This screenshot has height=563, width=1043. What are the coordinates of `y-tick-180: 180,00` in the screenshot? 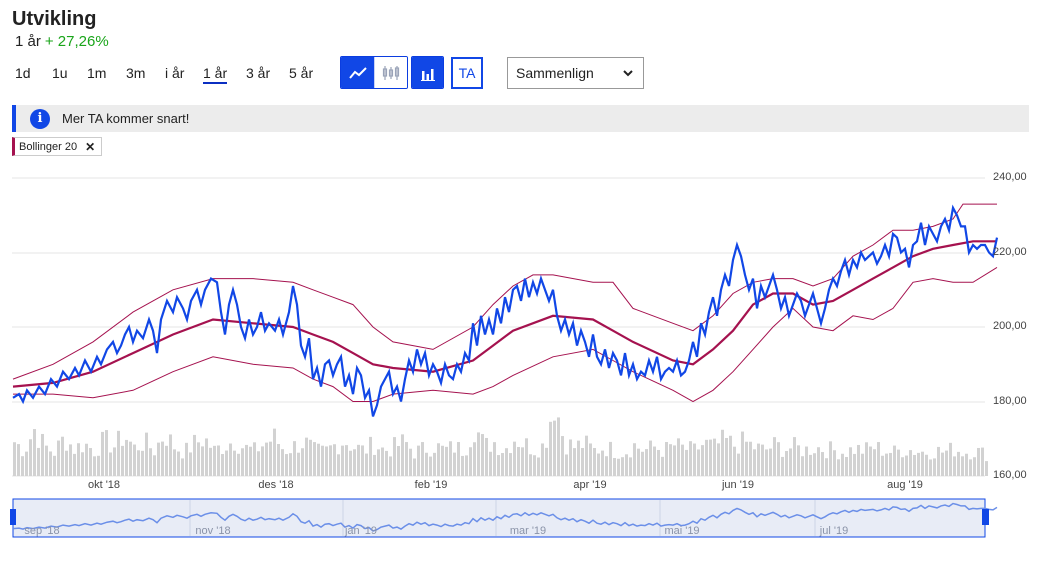 It's located at (1010, 401).